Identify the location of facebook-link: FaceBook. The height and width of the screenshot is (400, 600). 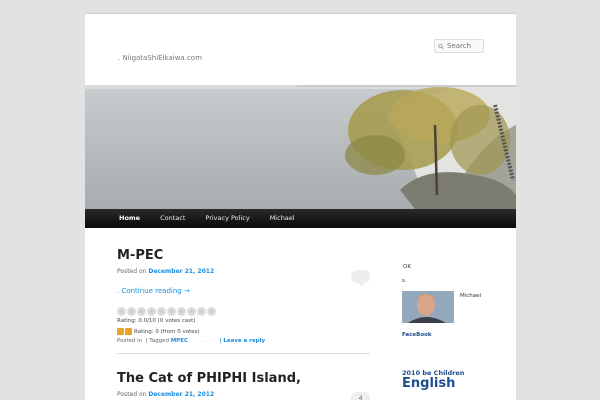
(452, 335).